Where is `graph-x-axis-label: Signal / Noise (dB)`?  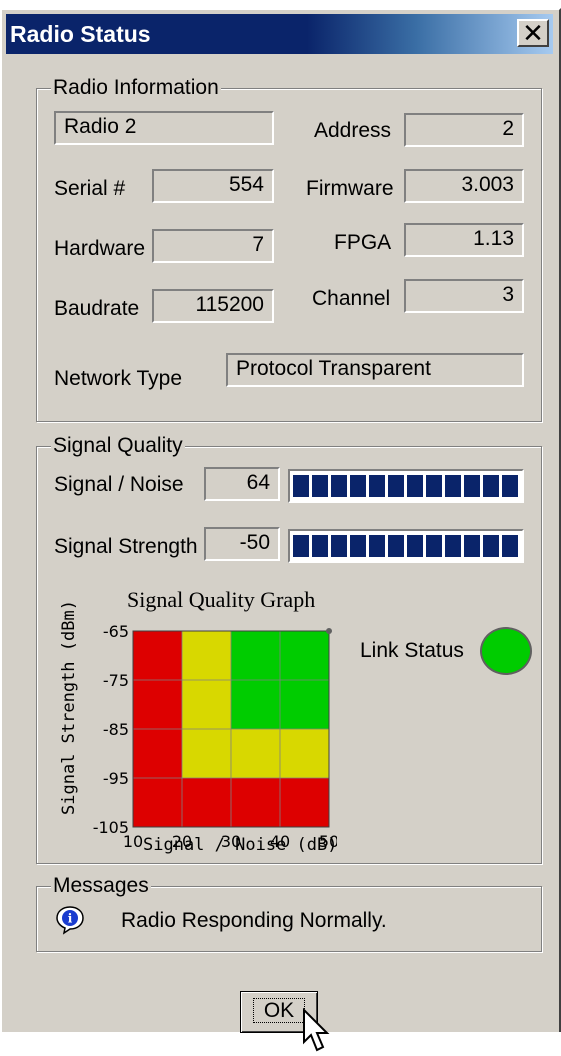 graph-x-axis-label: Signal / Noise (dB) is located at coordinates (240, 845).